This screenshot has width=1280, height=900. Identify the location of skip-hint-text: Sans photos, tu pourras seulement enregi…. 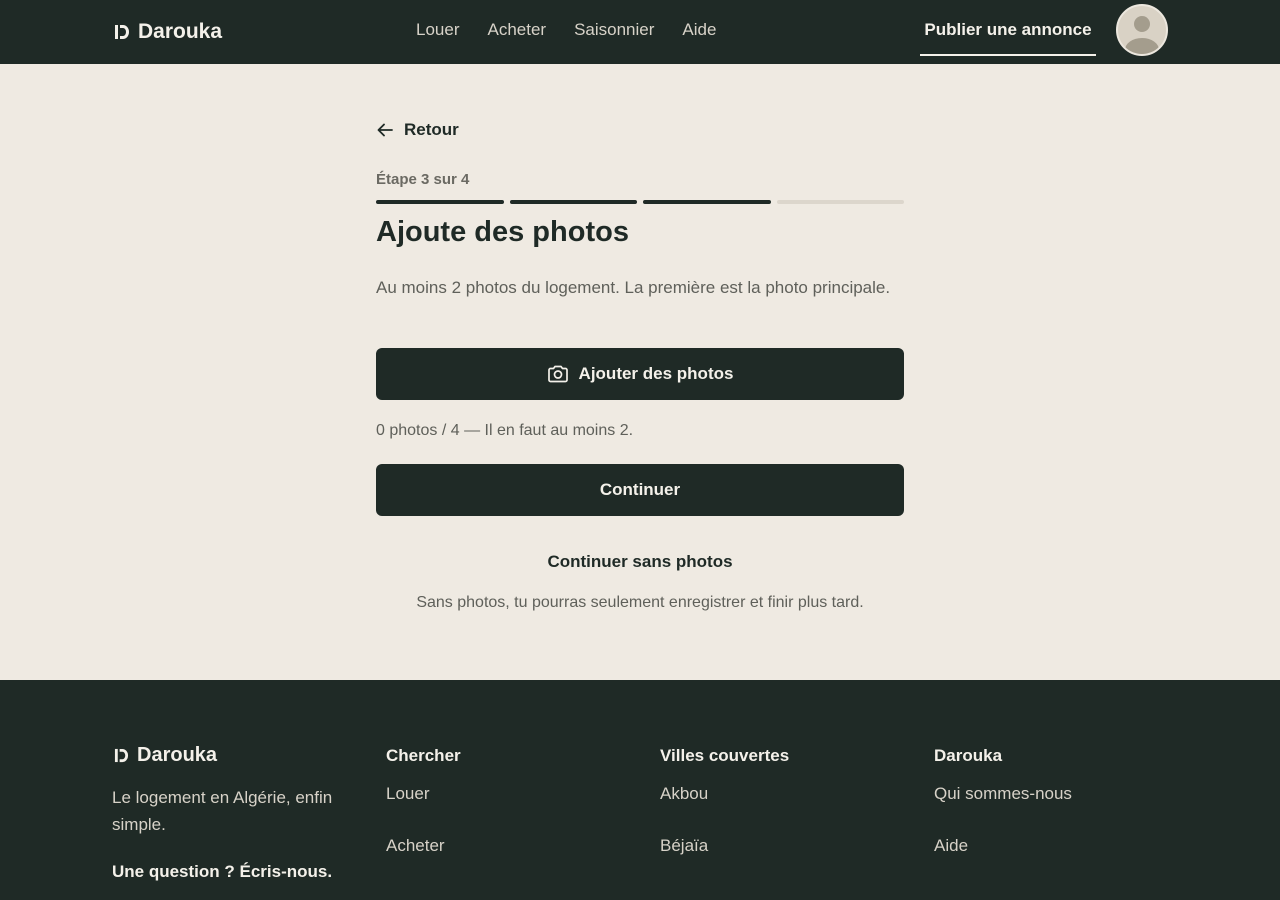
(640, 602).